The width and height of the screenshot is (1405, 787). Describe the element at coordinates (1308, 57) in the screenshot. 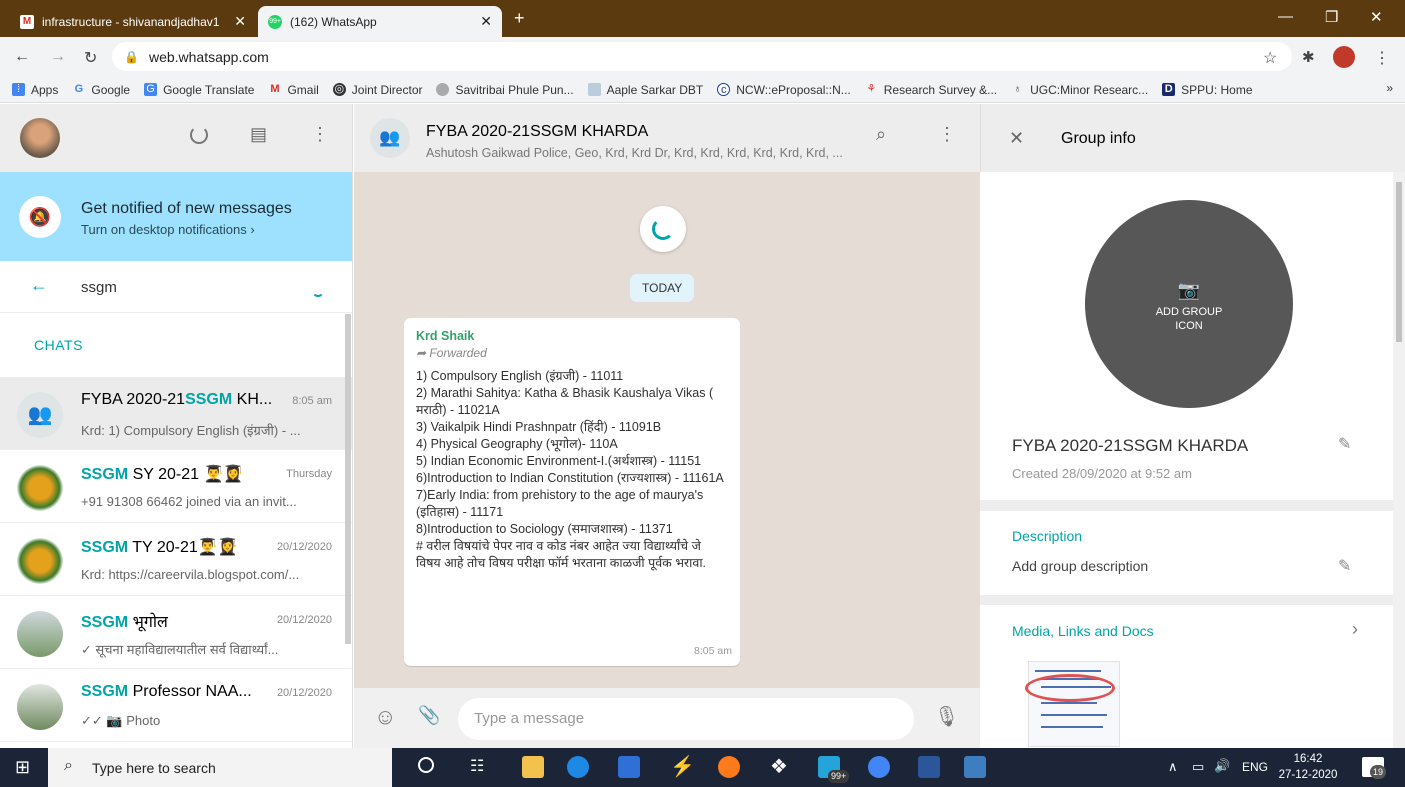

I see `extensions-icon: ✱` at that location.